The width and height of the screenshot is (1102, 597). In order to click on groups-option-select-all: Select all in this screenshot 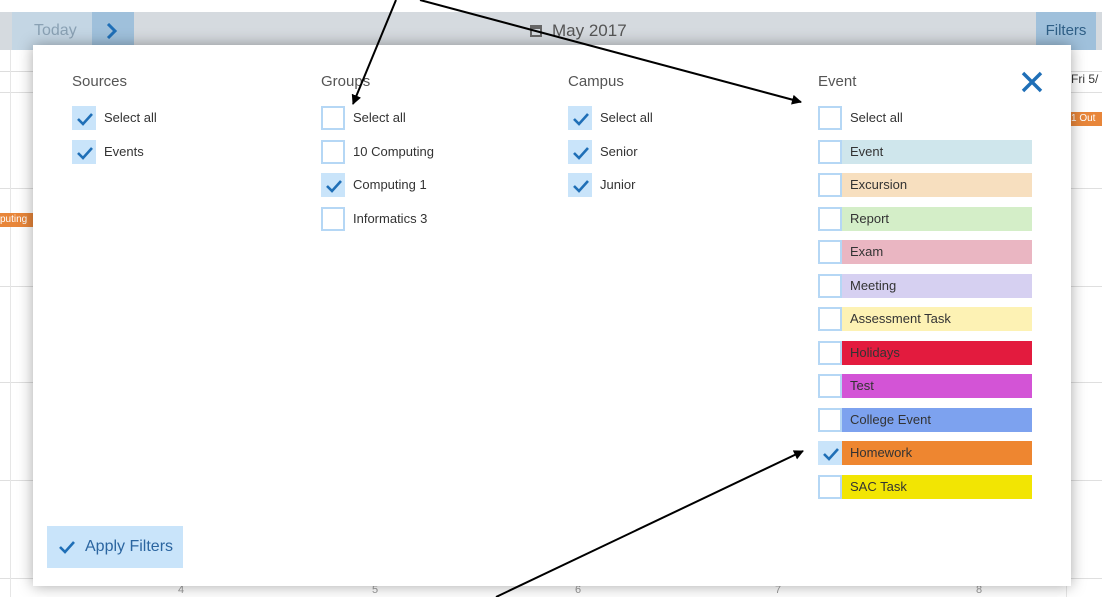, I will do `click(428, 120)`.